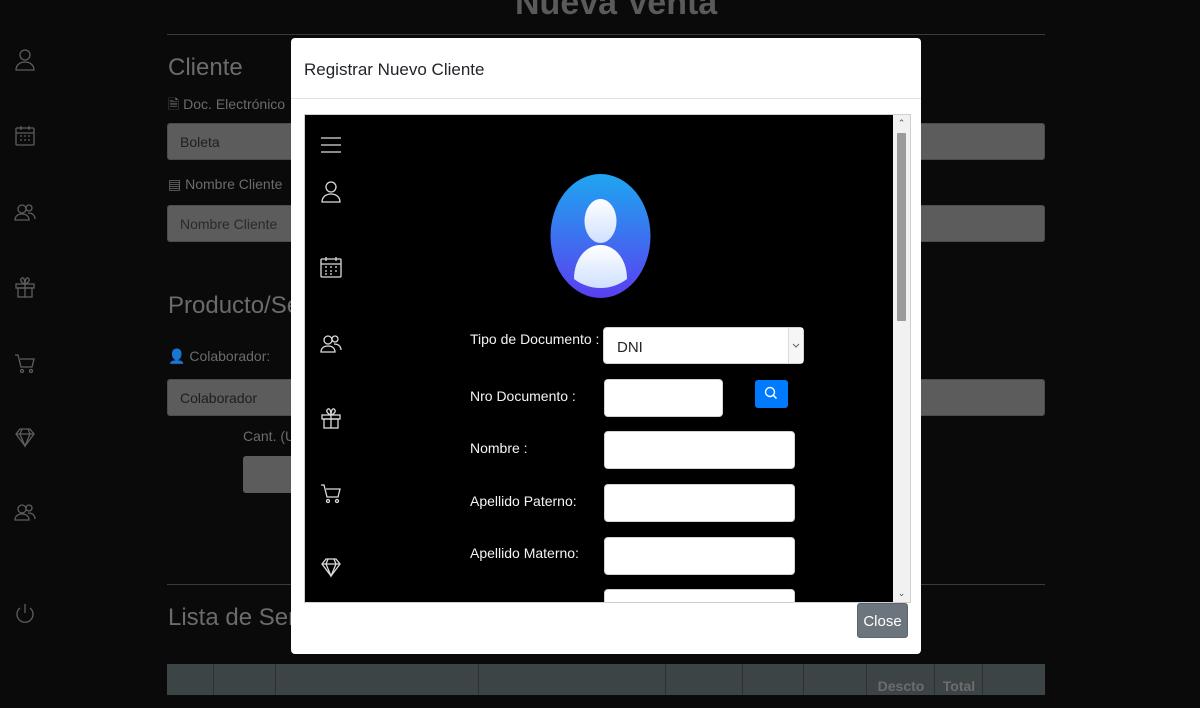  I want to click on tipo-documento-label: Tipo de Documento :, so click(535, 339).